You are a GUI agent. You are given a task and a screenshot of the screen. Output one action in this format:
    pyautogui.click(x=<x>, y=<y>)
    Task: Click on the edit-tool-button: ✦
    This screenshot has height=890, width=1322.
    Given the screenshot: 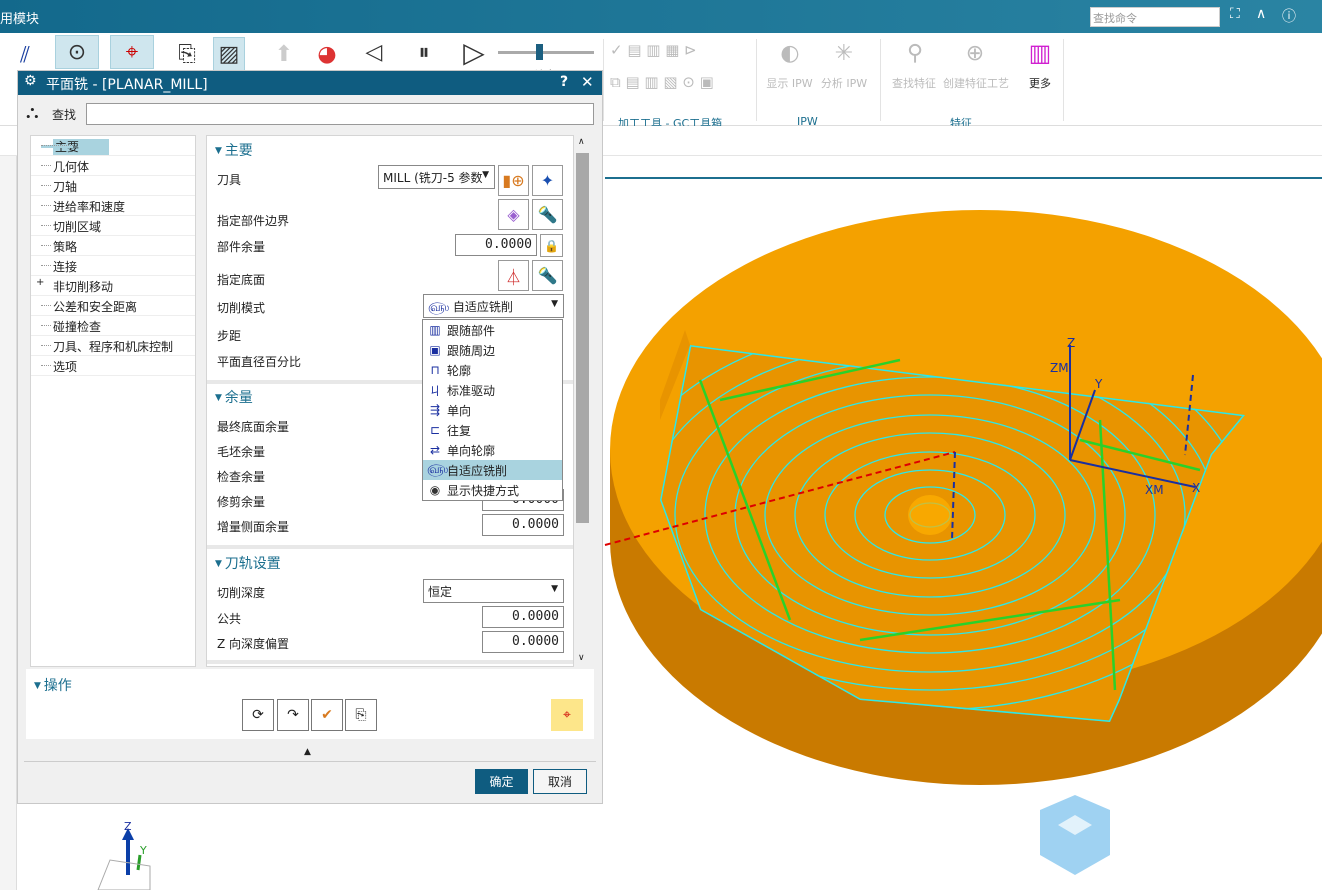 What is the action you would take?
    pyautogui.click(x=547, y=180)
    